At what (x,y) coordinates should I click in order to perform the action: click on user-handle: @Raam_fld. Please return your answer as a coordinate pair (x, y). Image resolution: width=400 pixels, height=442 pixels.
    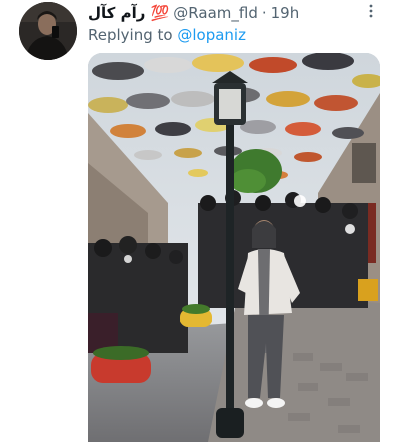
    Looking at the image, I should click on (215, 13).